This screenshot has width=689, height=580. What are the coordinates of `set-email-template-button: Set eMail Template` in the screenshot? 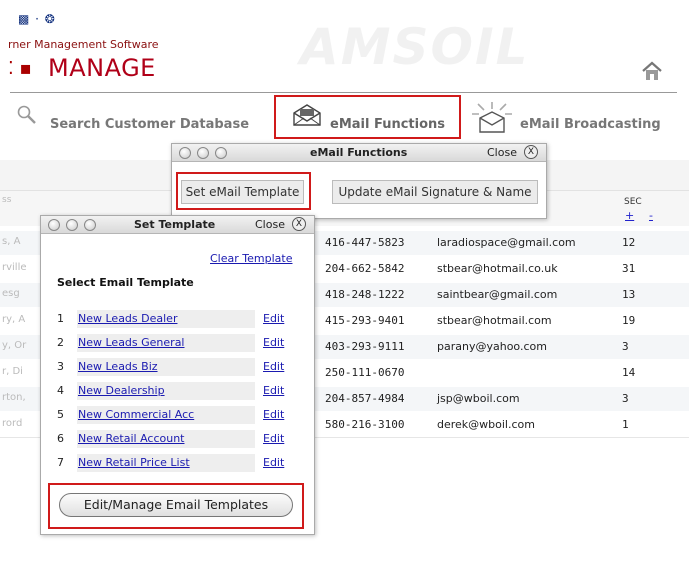 It's located at (242, 192).